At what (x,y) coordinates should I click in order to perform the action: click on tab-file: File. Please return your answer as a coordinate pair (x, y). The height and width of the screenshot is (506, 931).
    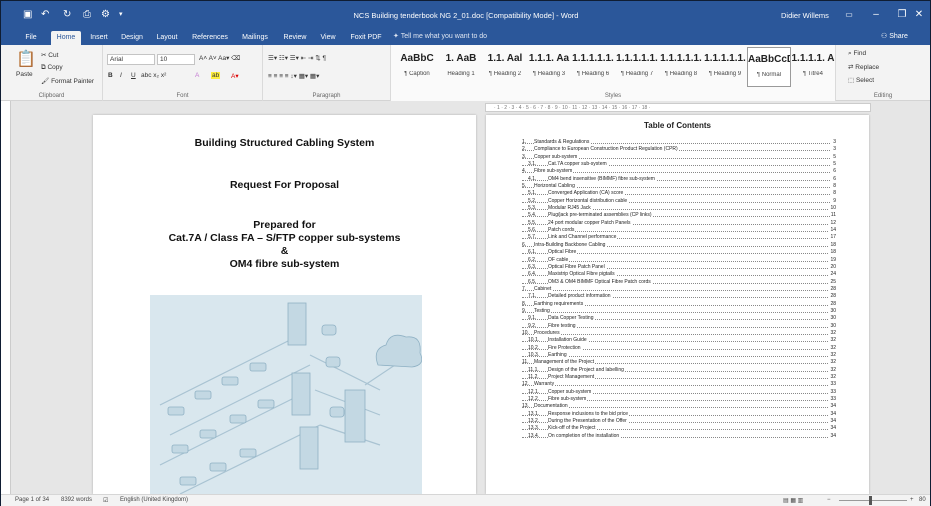
    Looking at the image, I should click on (31, 38).